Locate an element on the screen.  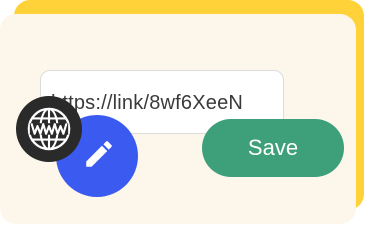
website-globe-badge is located at coordinates (49, 129).